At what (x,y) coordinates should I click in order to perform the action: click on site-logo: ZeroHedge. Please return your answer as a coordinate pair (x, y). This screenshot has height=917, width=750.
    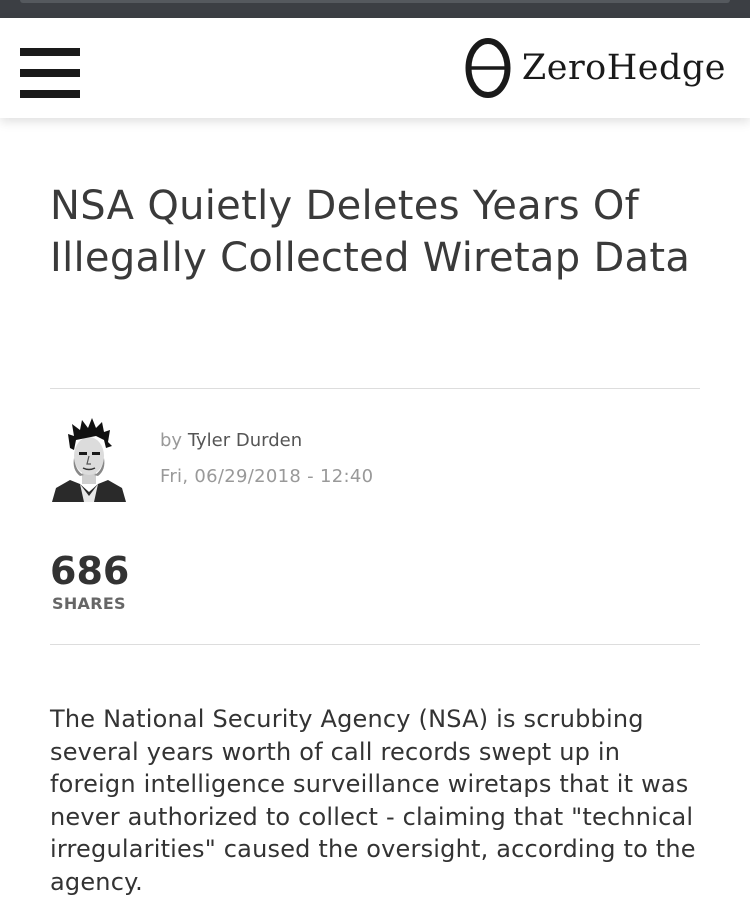
    Looking at the image, I should click on (595, 68).